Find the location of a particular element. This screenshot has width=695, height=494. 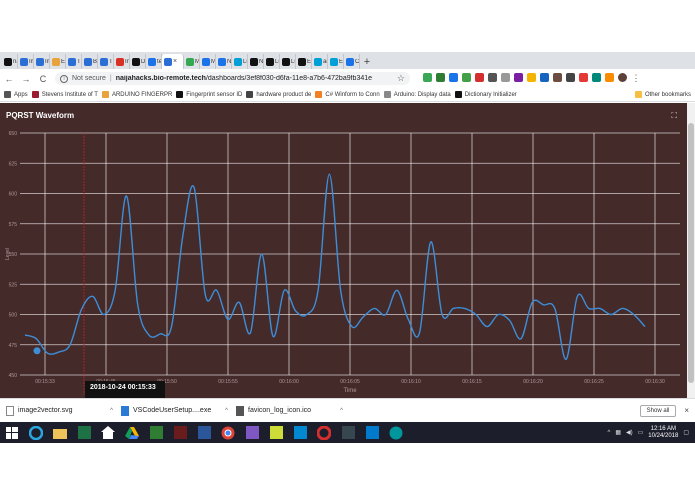

notifications-icon: ▢ is located at coordinates (686, 432).